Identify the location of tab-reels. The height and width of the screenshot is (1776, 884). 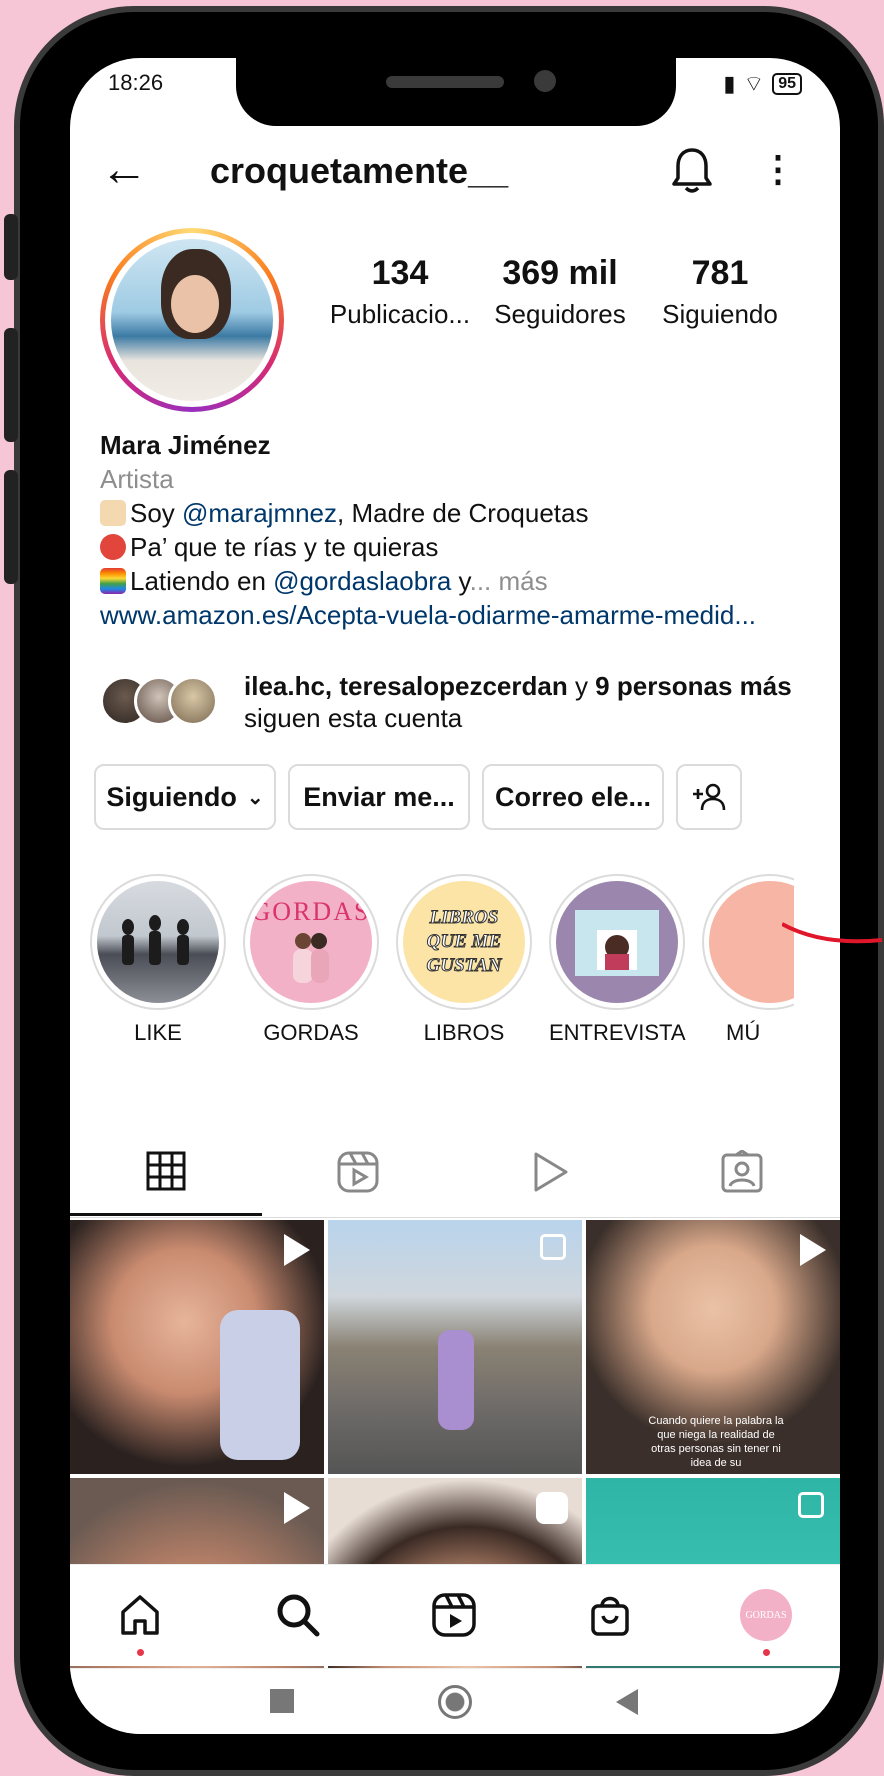
(358, 1172).